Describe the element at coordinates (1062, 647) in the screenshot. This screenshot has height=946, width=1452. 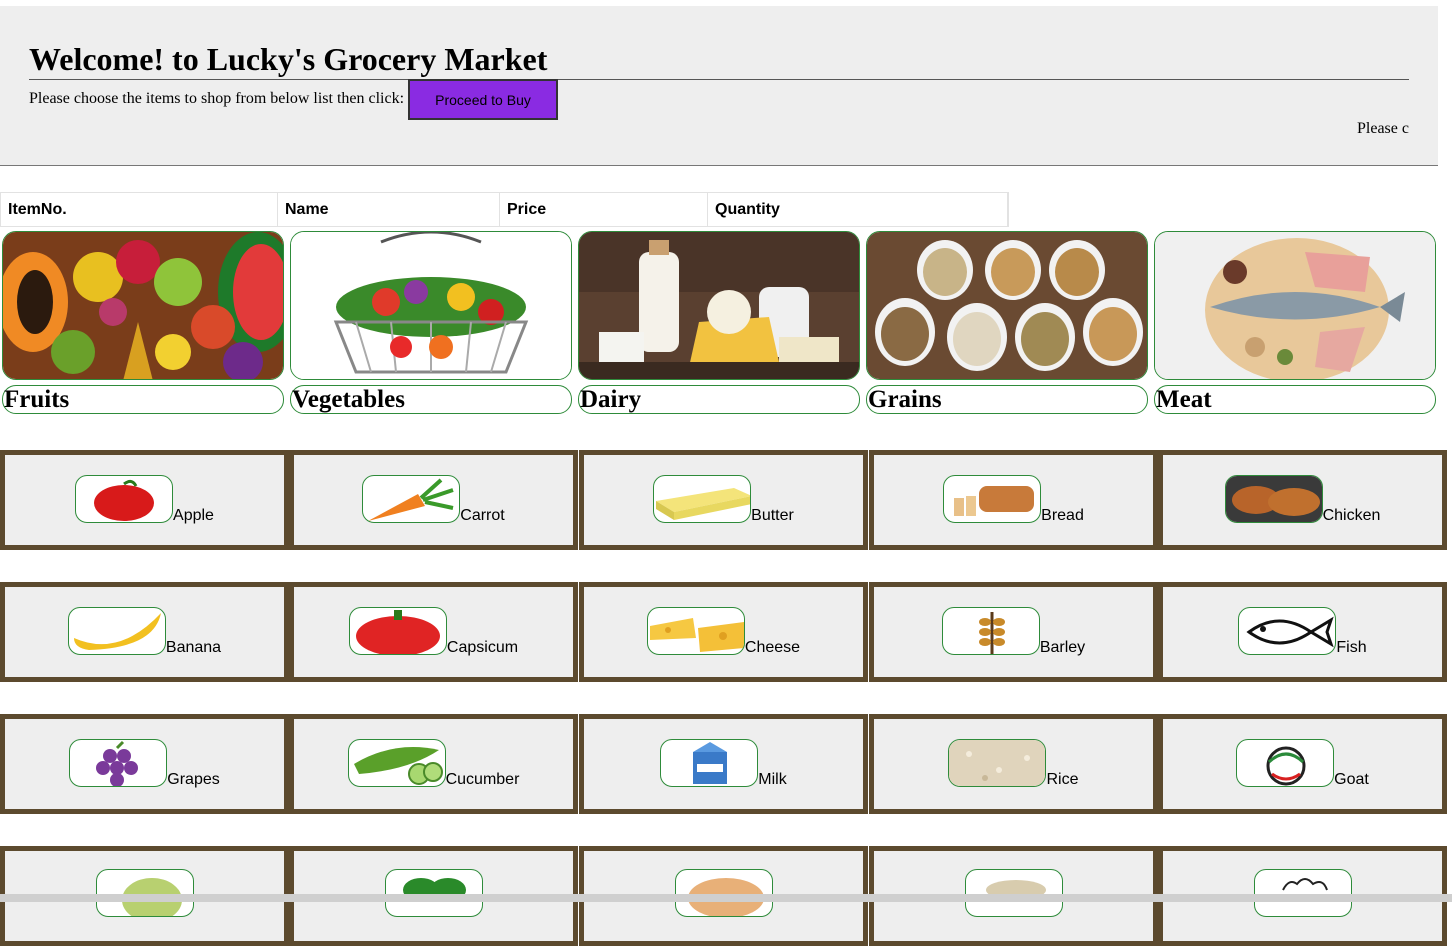
I see `item-name: Barley` at that location.